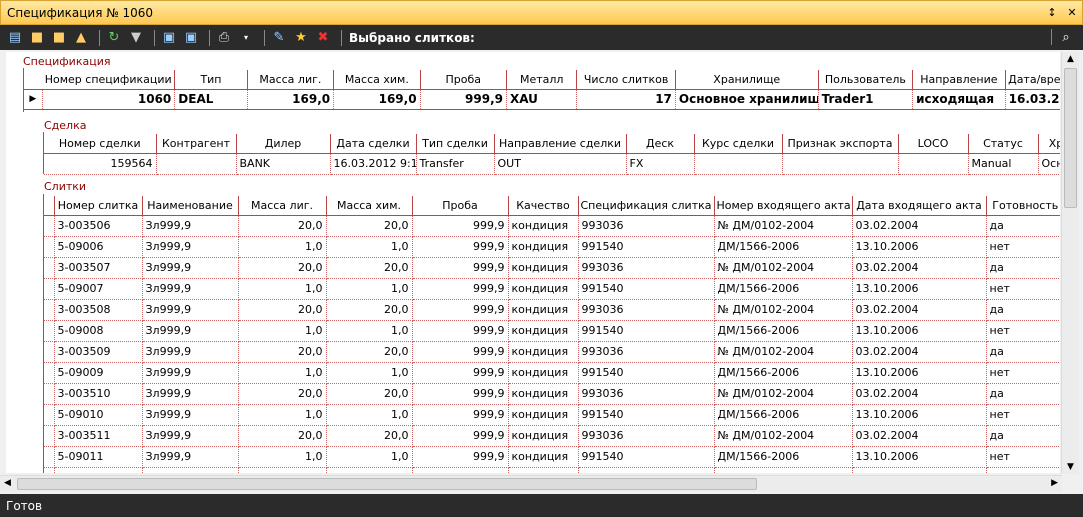 The width and height of the screenshot is (1083, 517). I want to click on import-icon: ▣, so click(191, 38).